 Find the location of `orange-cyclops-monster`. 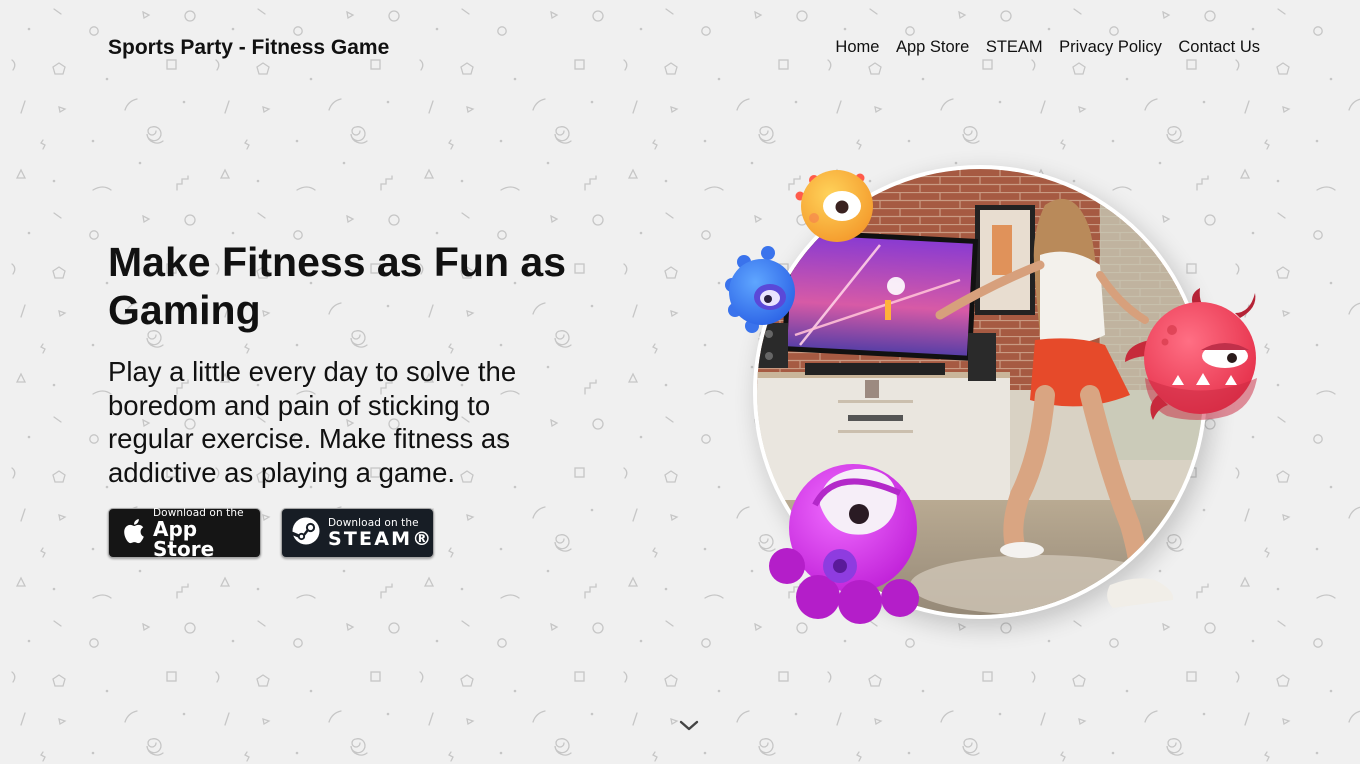

orange-cyclops-monster is located at coordinates (834, 206).